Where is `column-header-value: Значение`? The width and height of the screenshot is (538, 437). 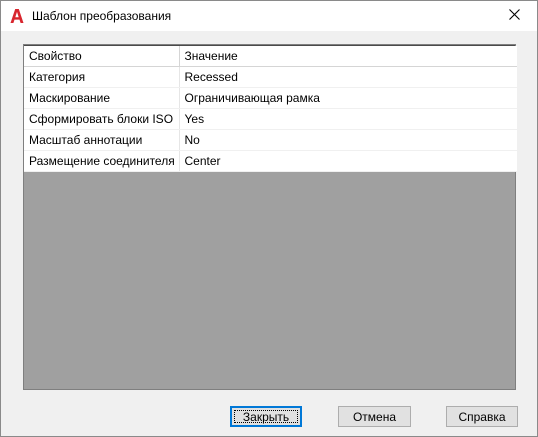
column-header-value: Значение is located at coordinates (348, 56).